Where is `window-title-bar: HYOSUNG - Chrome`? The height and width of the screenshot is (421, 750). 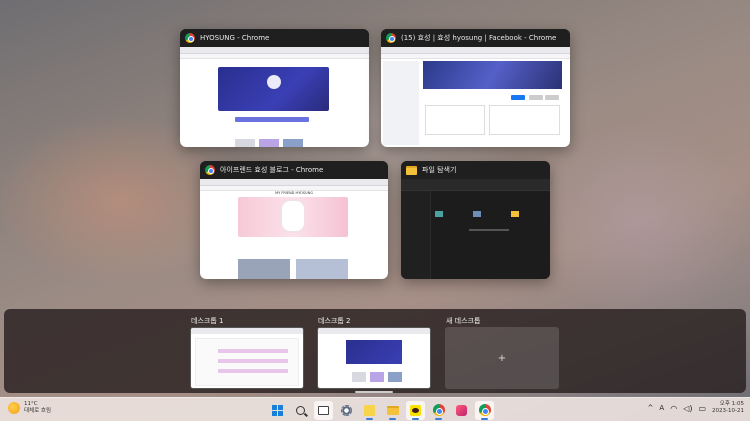
window-title-bar: HYOSUNG - Chrome is located at coordinates (274, 38).